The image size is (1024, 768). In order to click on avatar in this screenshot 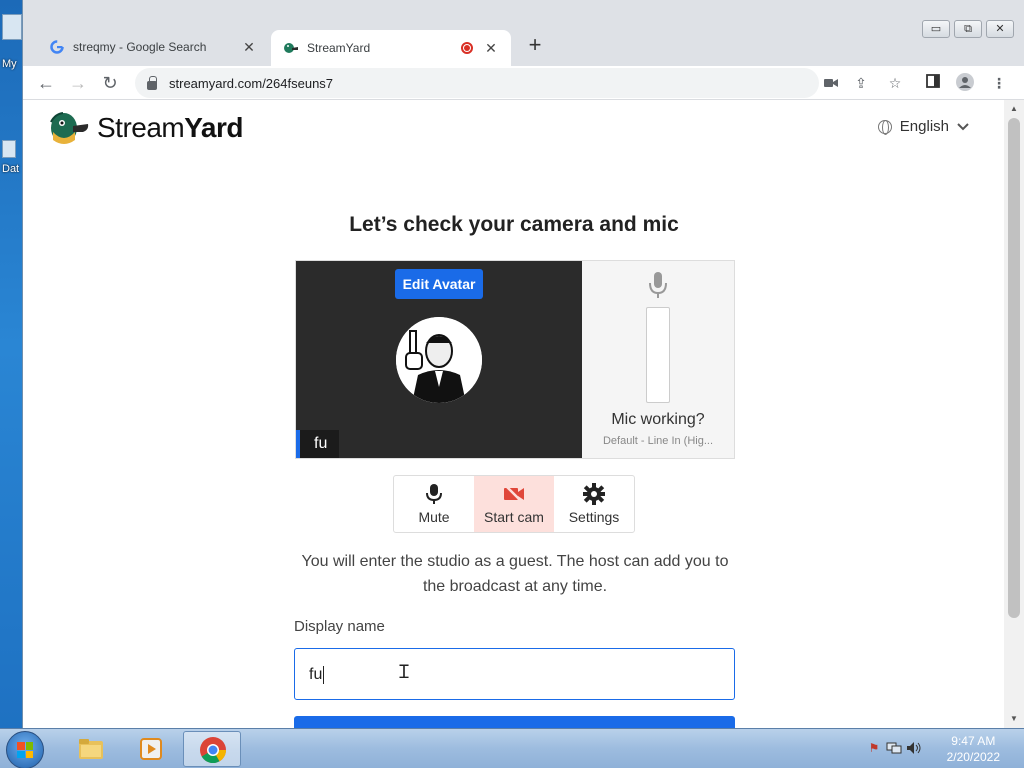, I will do `click(439, 360)`.